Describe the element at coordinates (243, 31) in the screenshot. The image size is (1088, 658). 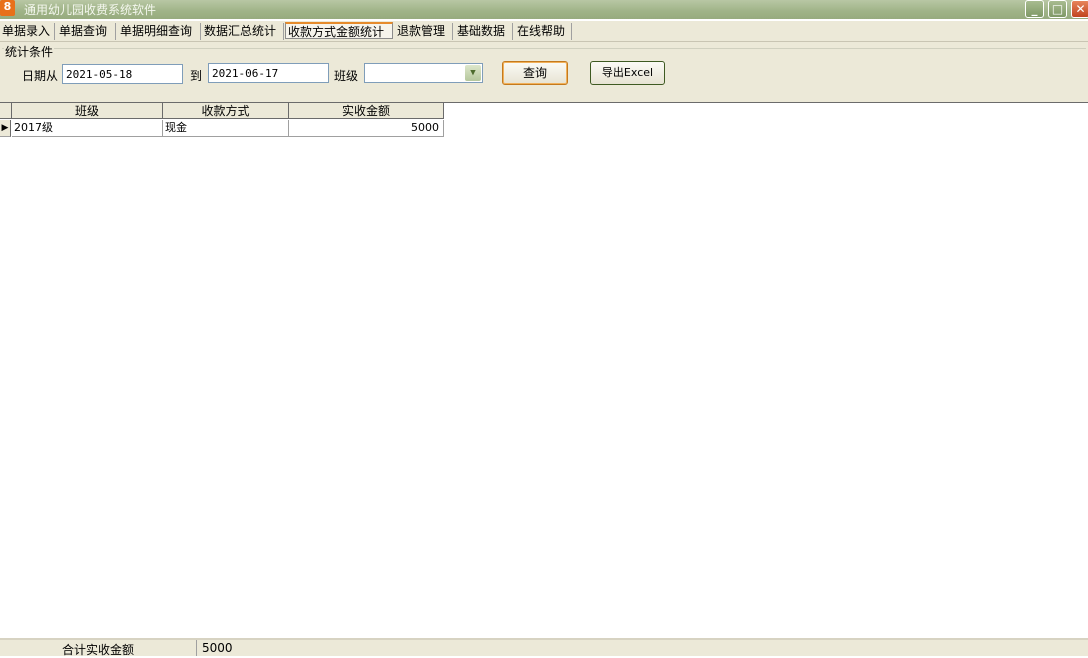
I see `tab-summary-stats: 数据汇总统计` at that location.